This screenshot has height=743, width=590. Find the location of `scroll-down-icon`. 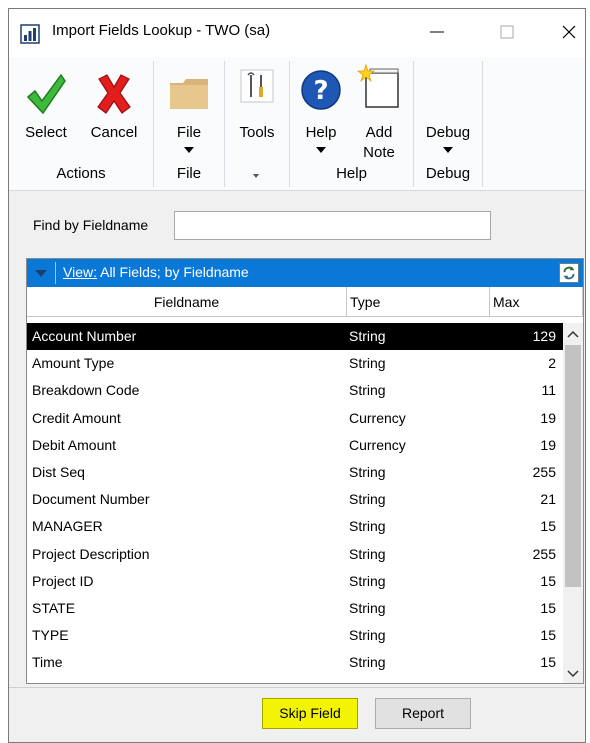

scroll-down-icon is located at coordinates (573, 673).